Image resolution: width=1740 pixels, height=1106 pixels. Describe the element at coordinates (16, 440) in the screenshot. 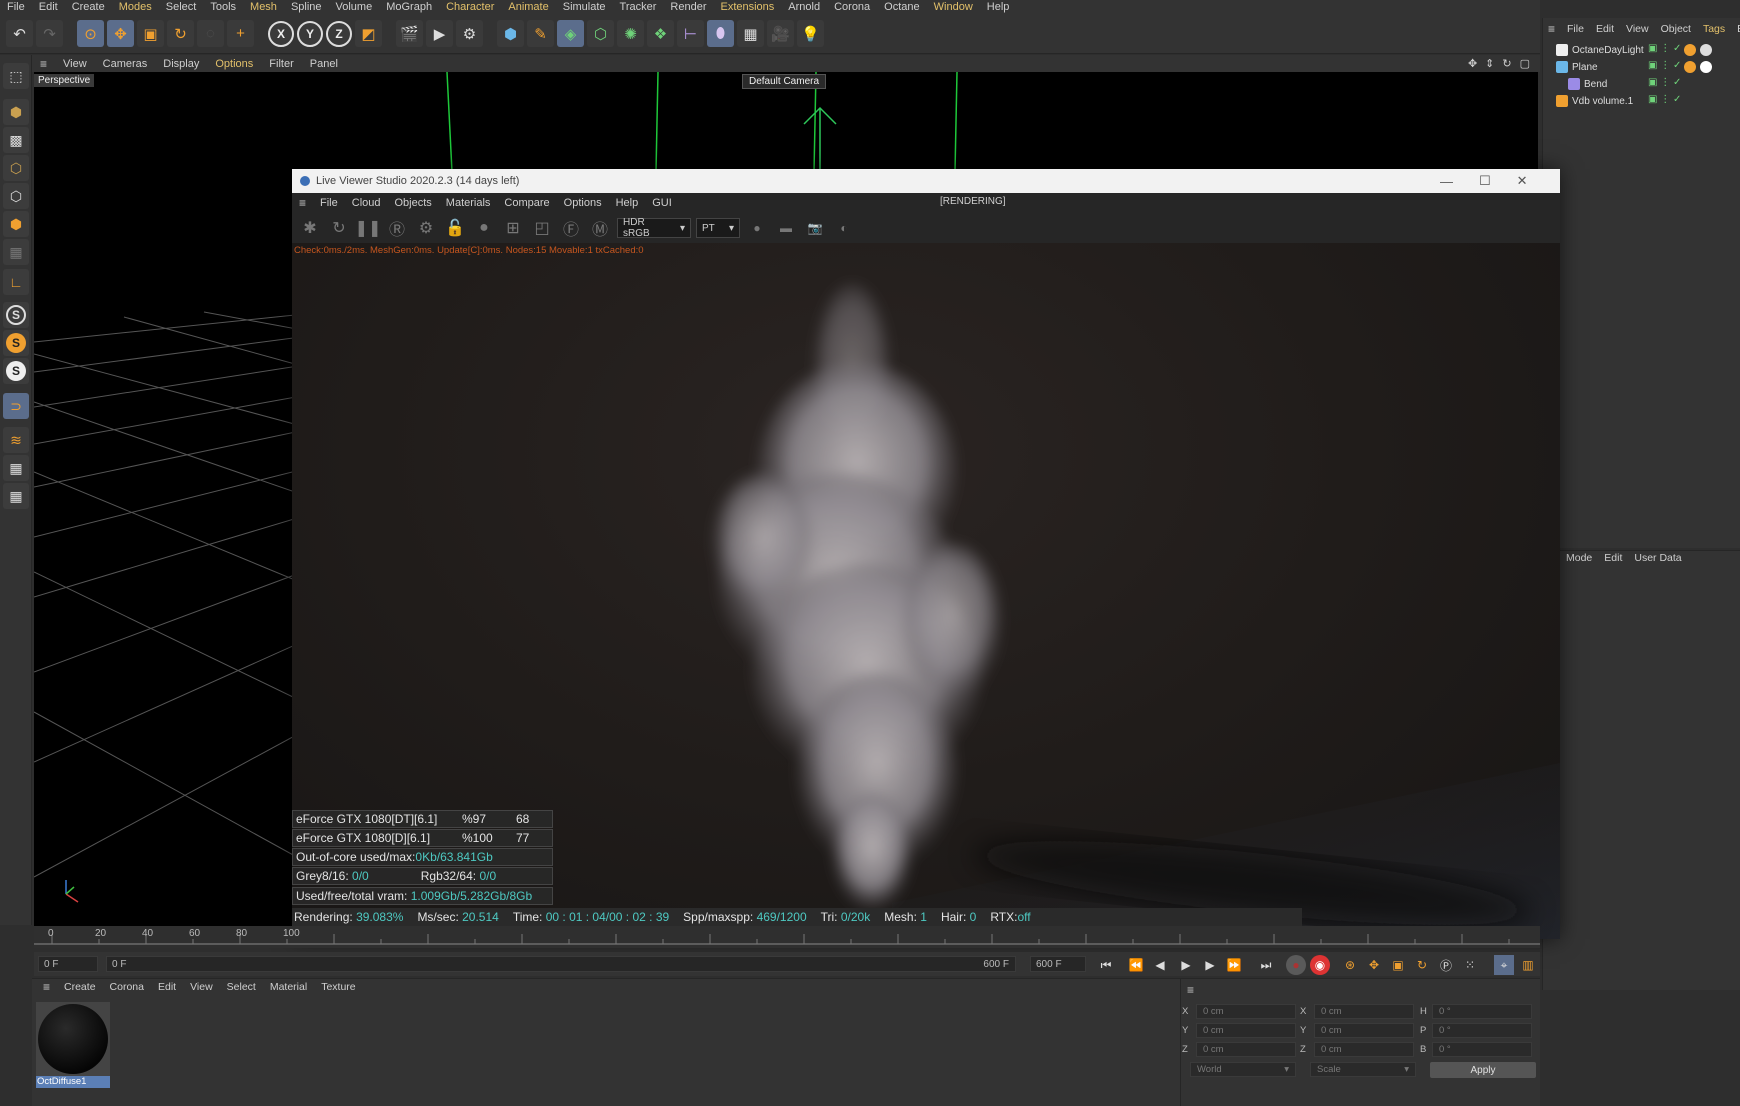

I see `workplane-icon: ≋` at that location.